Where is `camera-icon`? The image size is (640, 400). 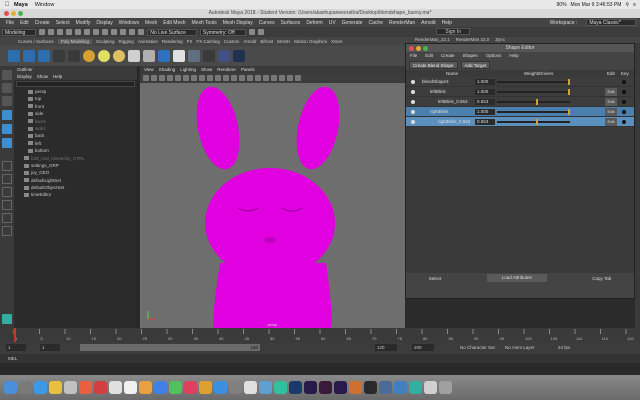
camera-icon is located at coordinates (146, 78).